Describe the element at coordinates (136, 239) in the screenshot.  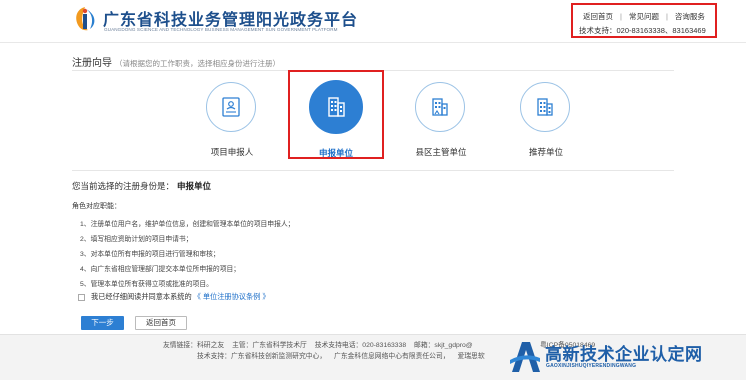
I see `duty-item: 2、填写相应资助计划的项目申请书；` at that location.